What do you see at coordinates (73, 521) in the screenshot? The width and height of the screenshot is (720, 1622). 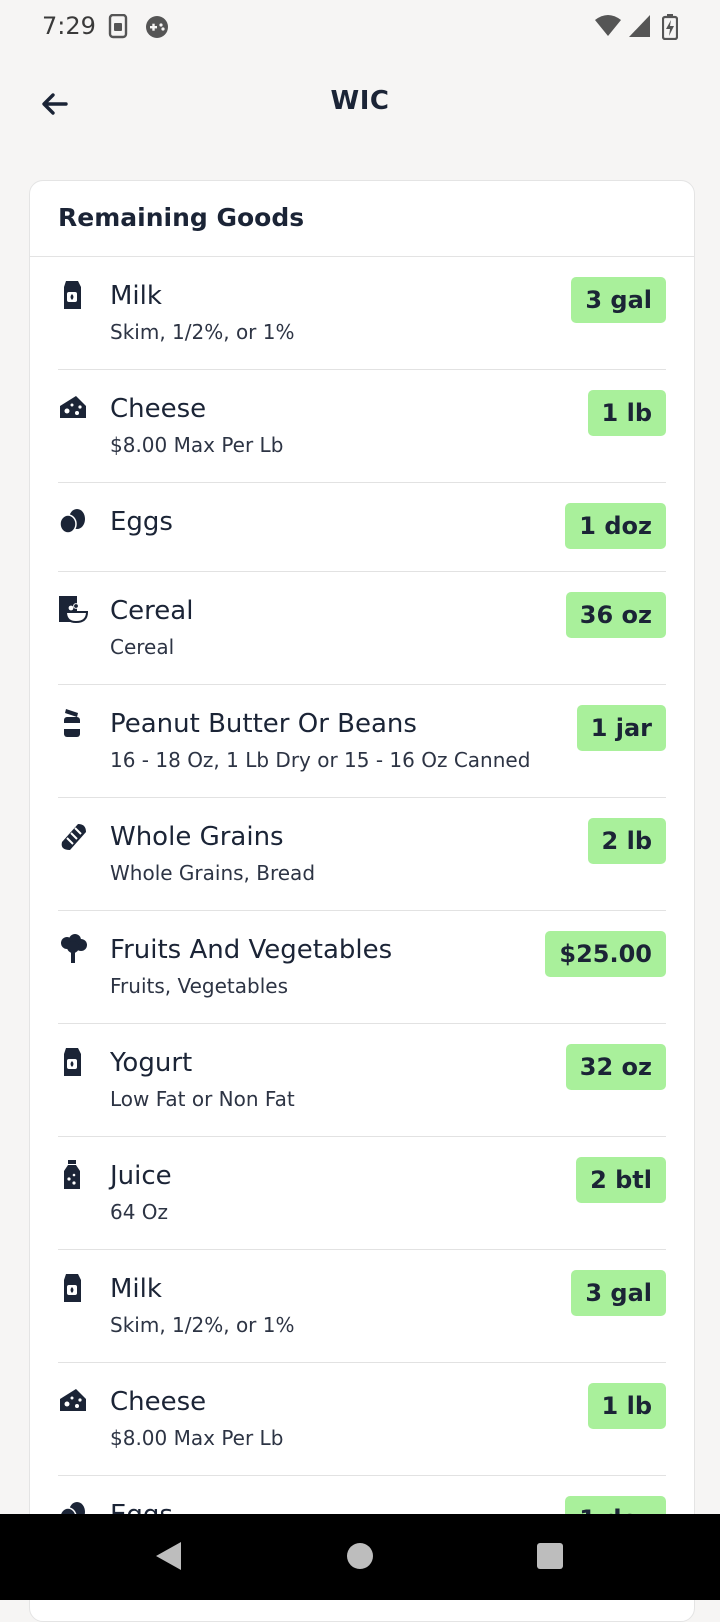 I see `eggs-icon` at bounding box center [73, 521].